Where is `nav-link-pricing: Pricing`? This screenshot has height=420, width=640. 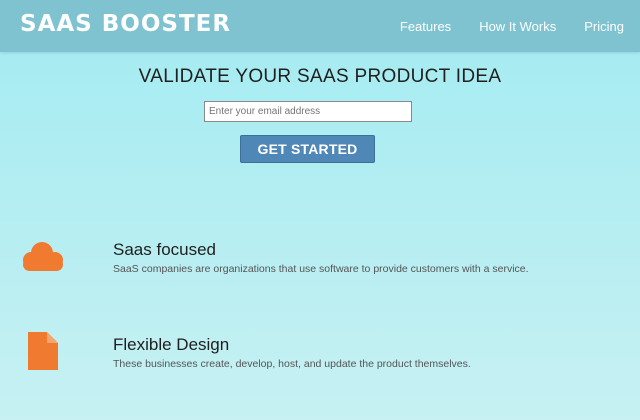
nav-link-pricing: Pricing is located at coordinates (604, 26).